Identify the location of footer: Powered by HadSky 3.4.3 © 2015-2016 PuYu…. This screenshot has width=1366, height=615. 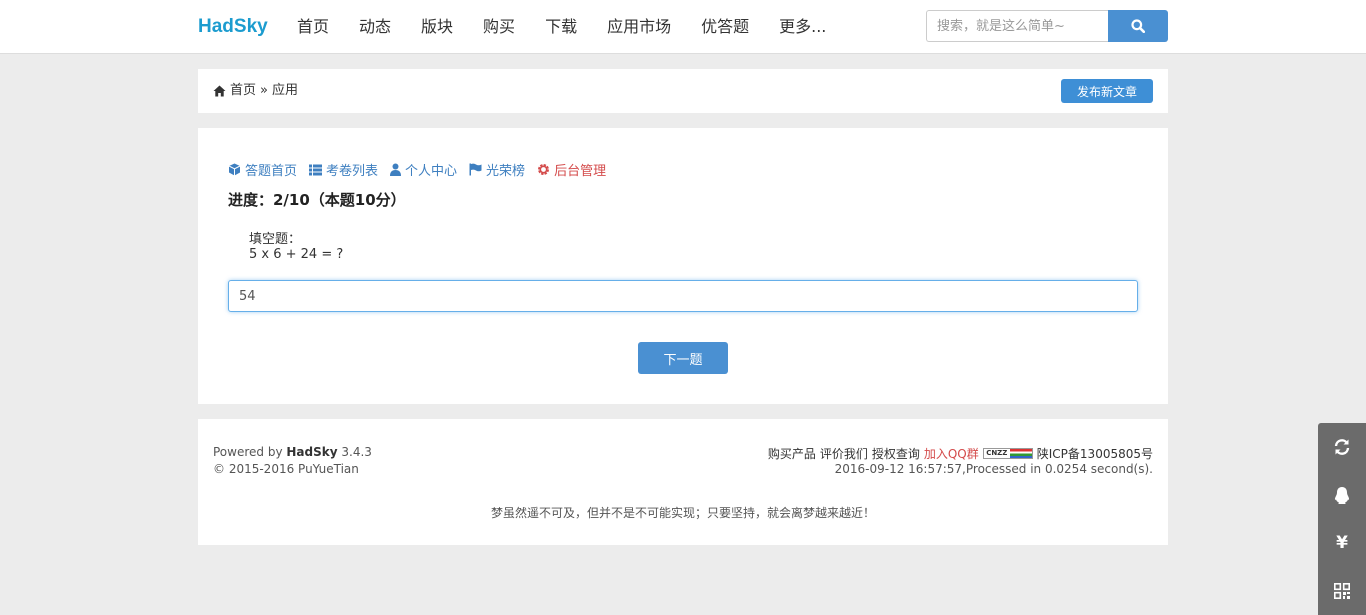
(683, 482).